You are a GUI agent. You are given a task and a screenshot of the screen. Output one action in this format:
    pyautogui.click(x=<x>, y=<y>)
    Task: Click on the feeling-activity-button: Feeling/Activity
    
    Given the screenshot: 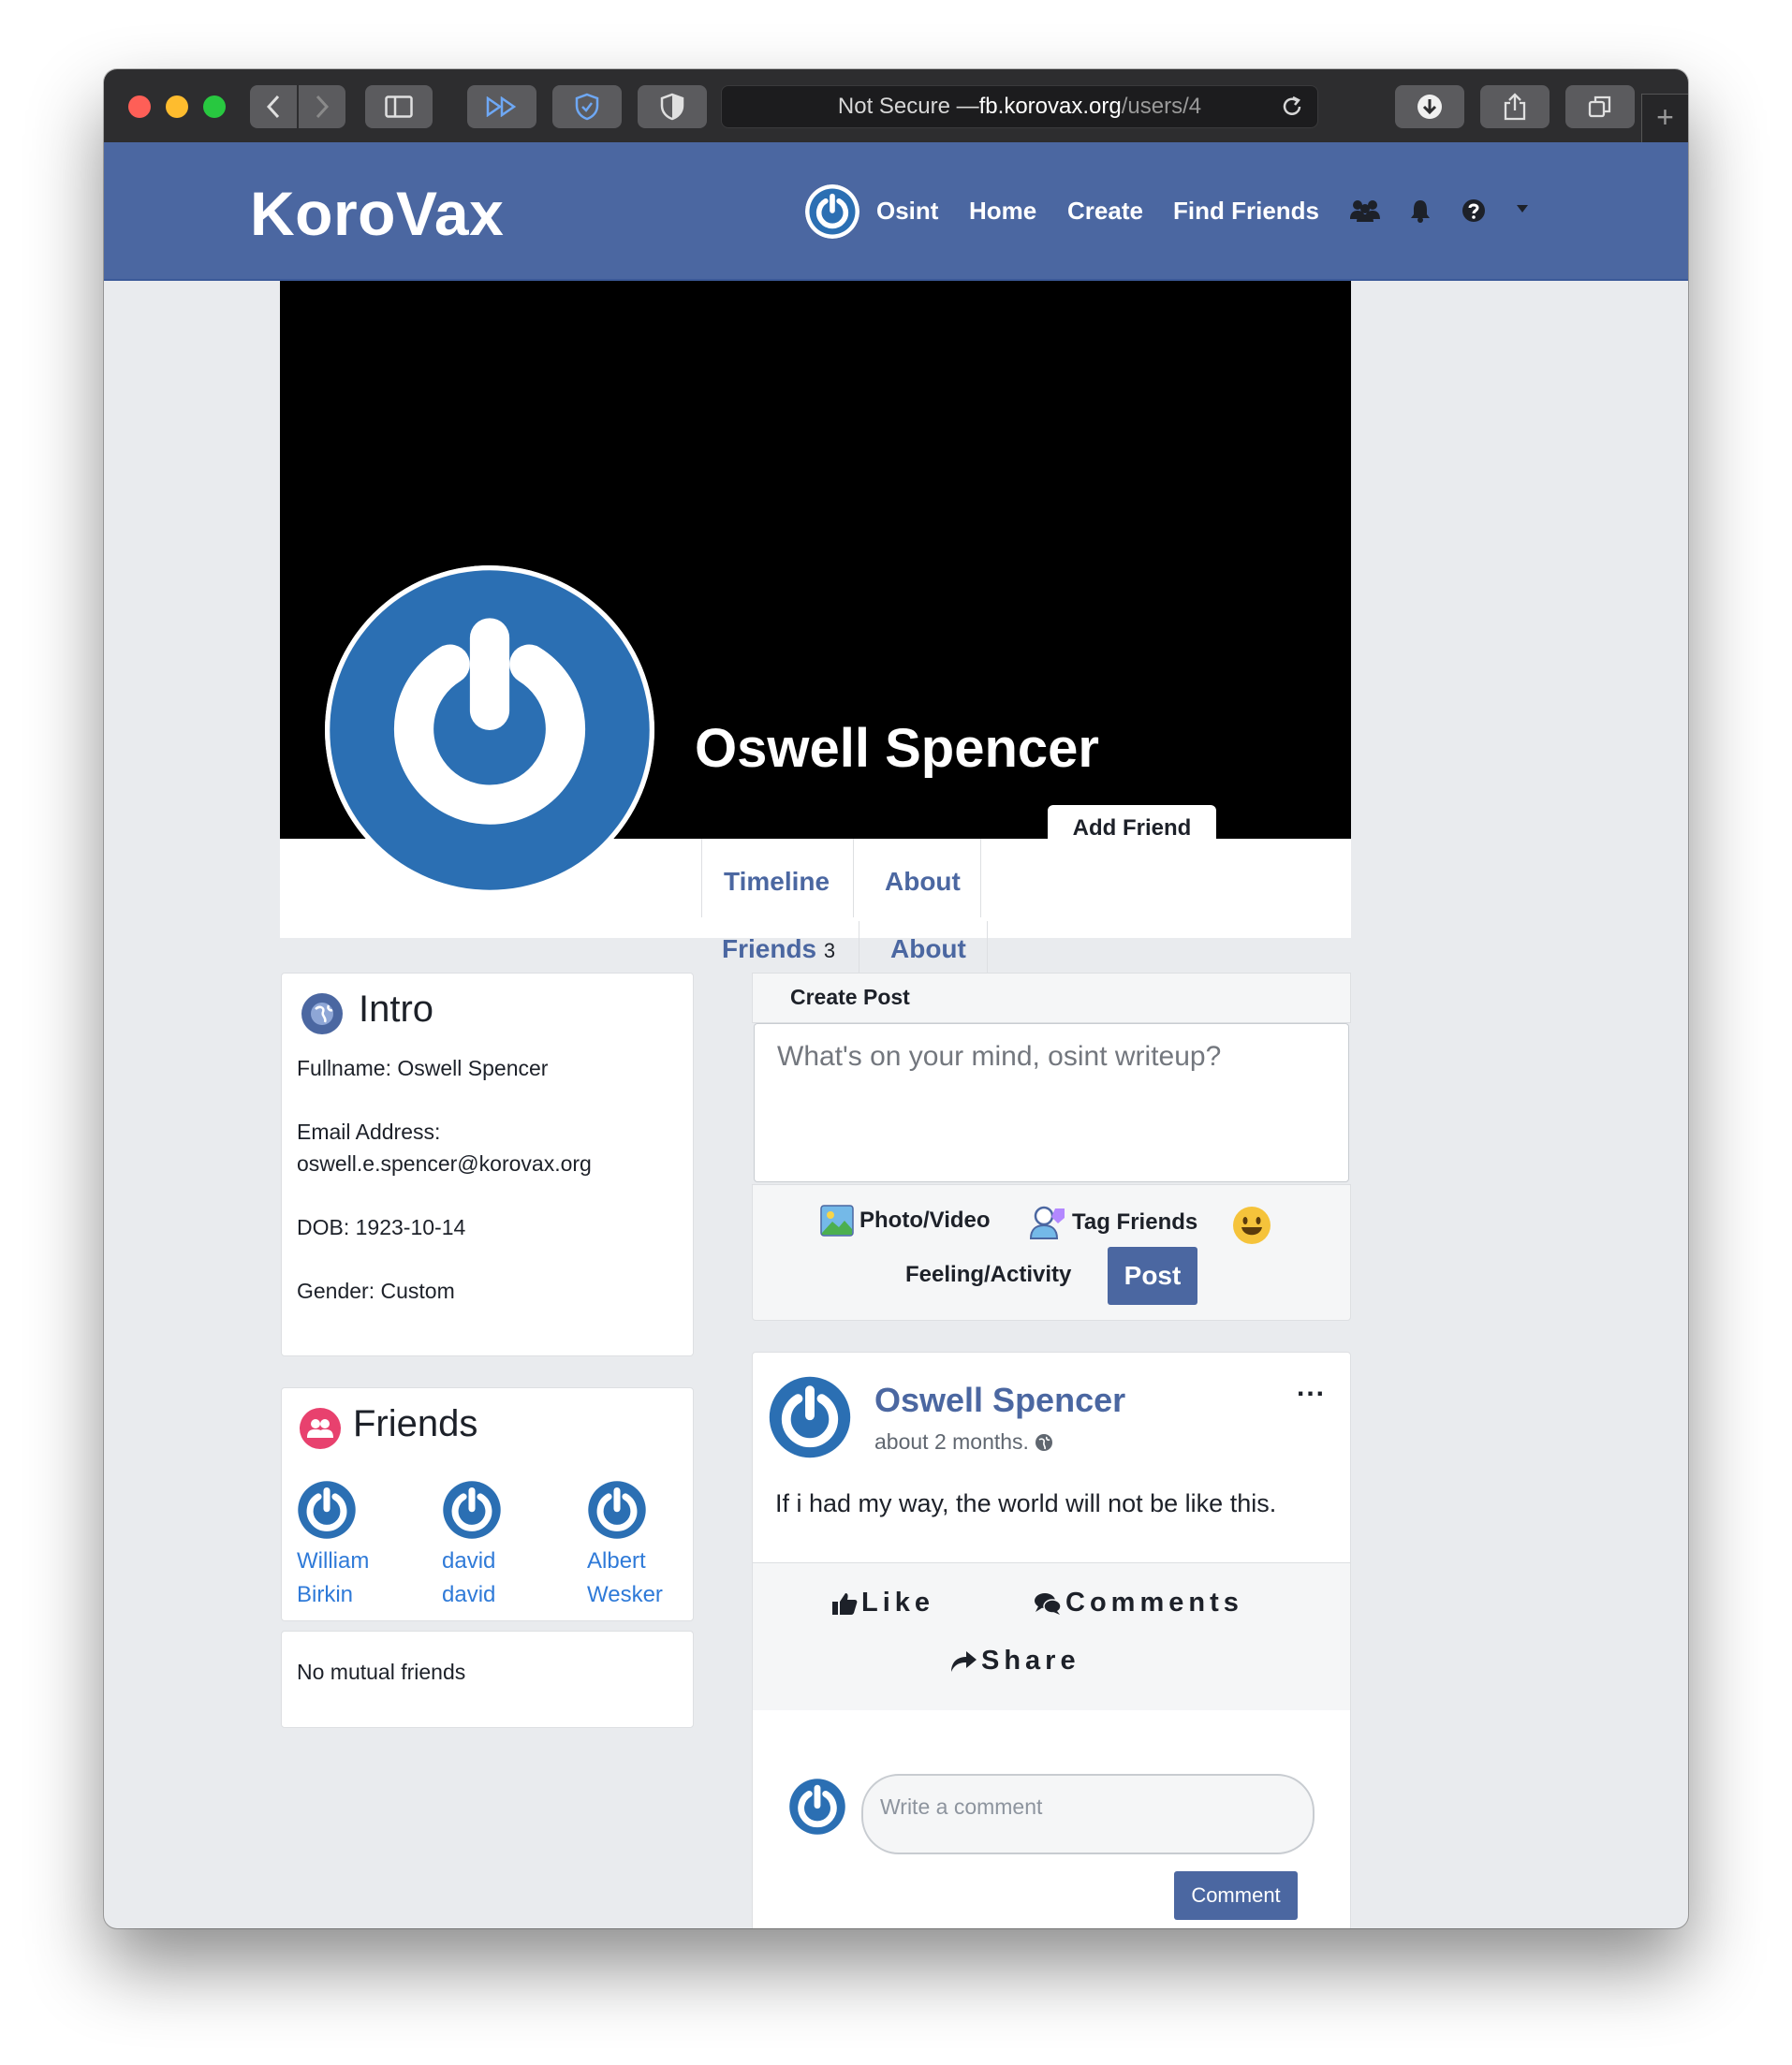 What is the action you would take?
    pyautogui.click(x=988, y=1275)
    